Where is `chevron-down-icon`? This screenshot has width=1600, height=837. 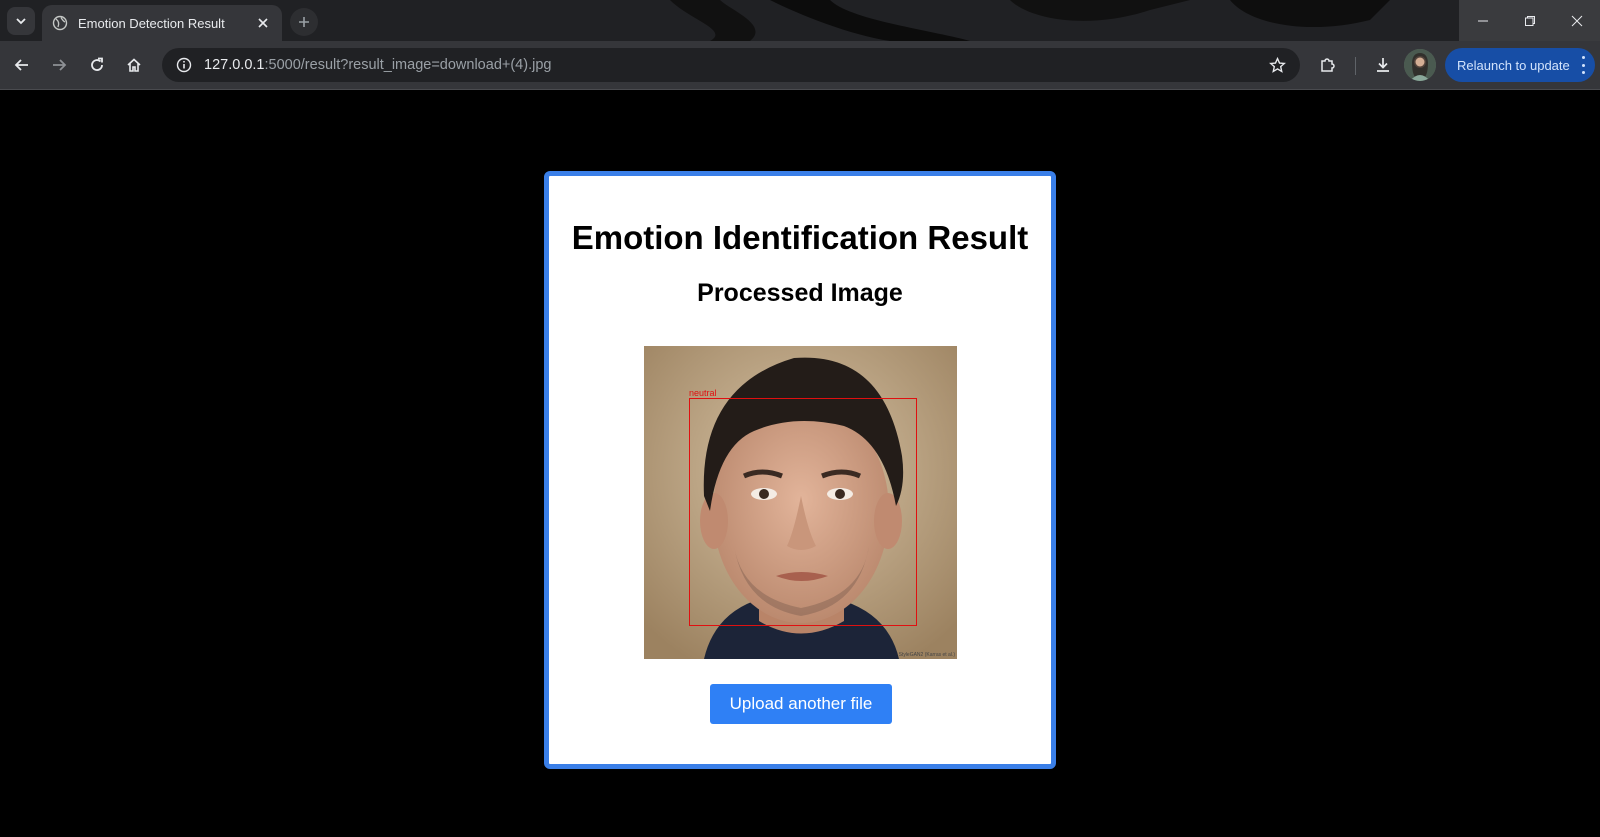 chevron-down-icon is located at coordinates (21, 21).